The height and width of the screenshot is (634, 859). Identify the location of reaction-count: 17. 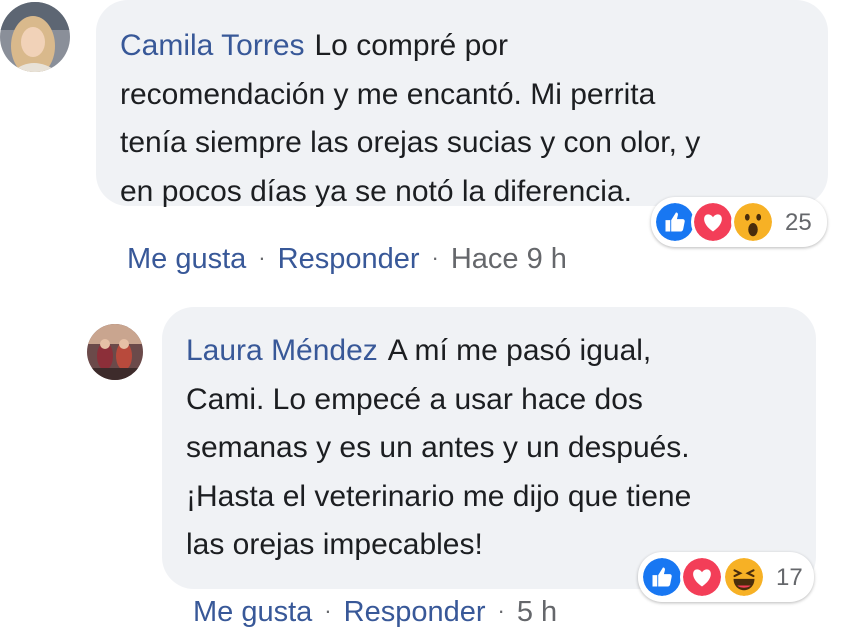
(789, 577).